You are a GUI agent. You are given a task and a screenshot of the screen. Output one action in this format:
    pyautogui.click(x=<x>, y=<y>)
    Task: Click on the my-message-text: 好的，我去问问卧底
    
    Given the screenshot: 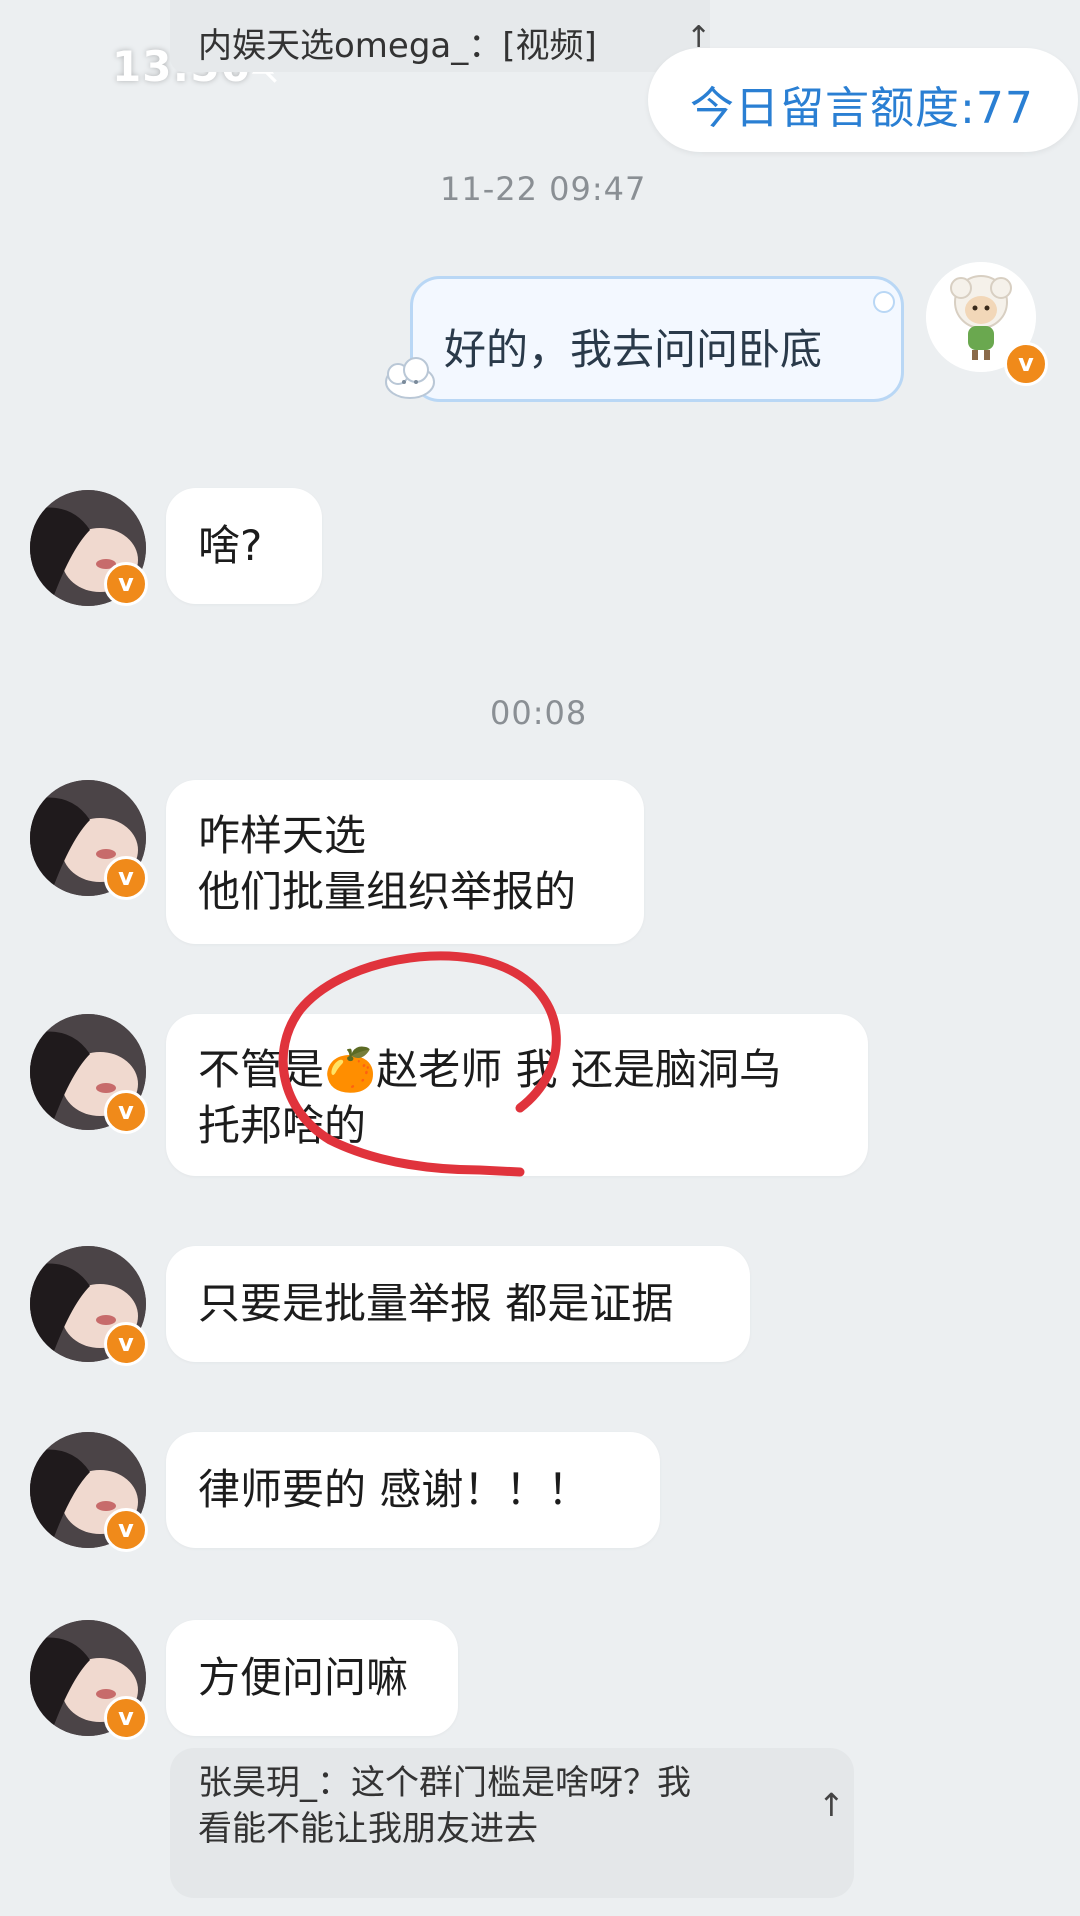 What is the action you would take?
    pyautogui.click(x=633, y=349)
    